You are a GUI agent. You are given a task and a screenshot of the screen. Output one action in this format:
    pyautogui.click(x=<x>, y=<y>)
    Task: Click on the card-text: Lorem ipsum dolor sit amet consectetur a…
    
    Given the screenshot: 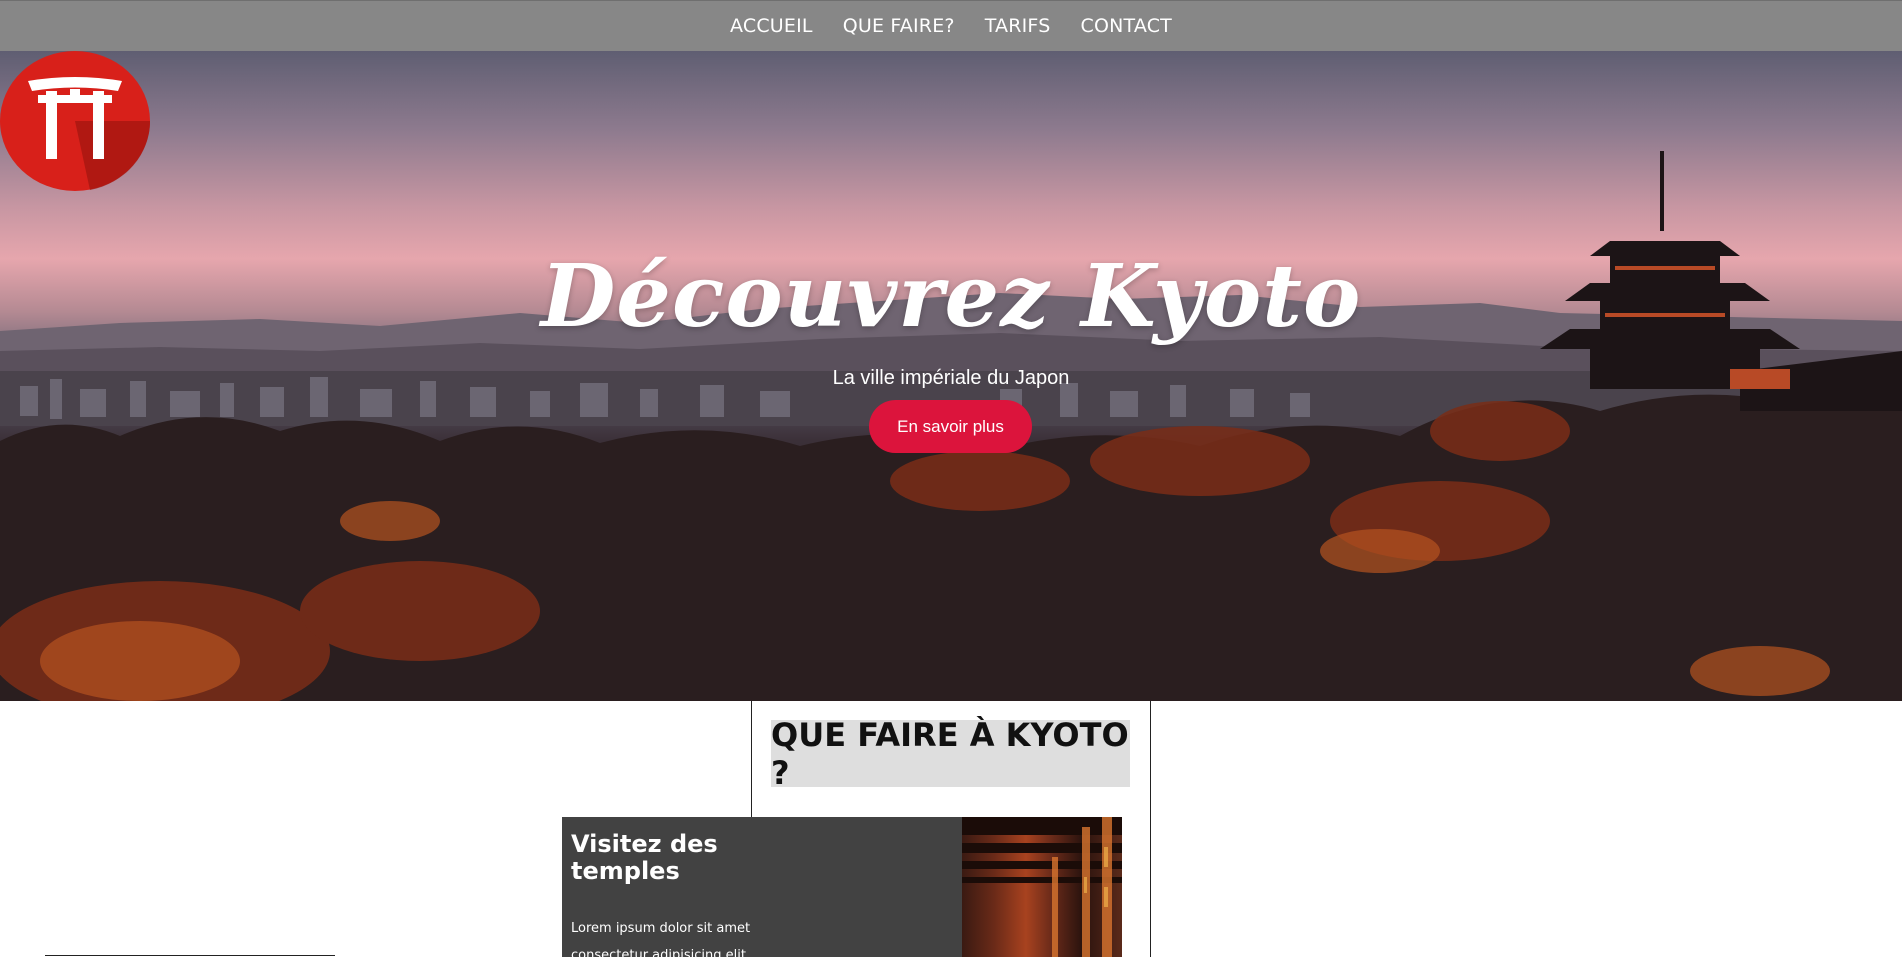 What is the action you would take?
    pyautogui.click(x=661, y=939)
    